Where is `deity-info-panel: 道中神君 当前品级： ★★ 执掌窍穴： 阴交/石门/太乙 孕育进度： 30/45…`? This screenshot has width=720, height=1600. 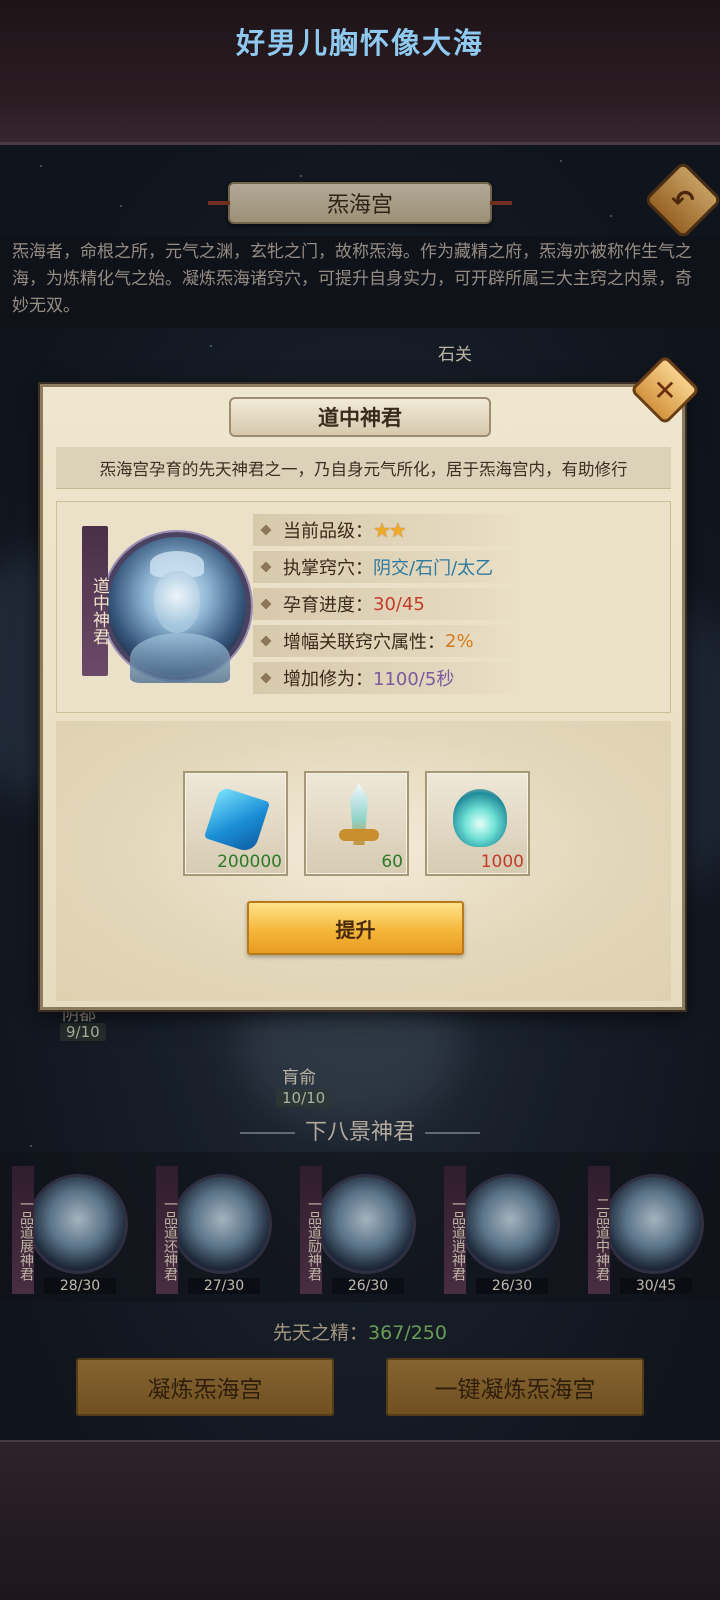 deity-info-panel: 道中神君 当前品级： ★★ 执掌窍穴： 阴交/石门/太乙 孕育进度： 30/45… is located at coordinates (363, 607).